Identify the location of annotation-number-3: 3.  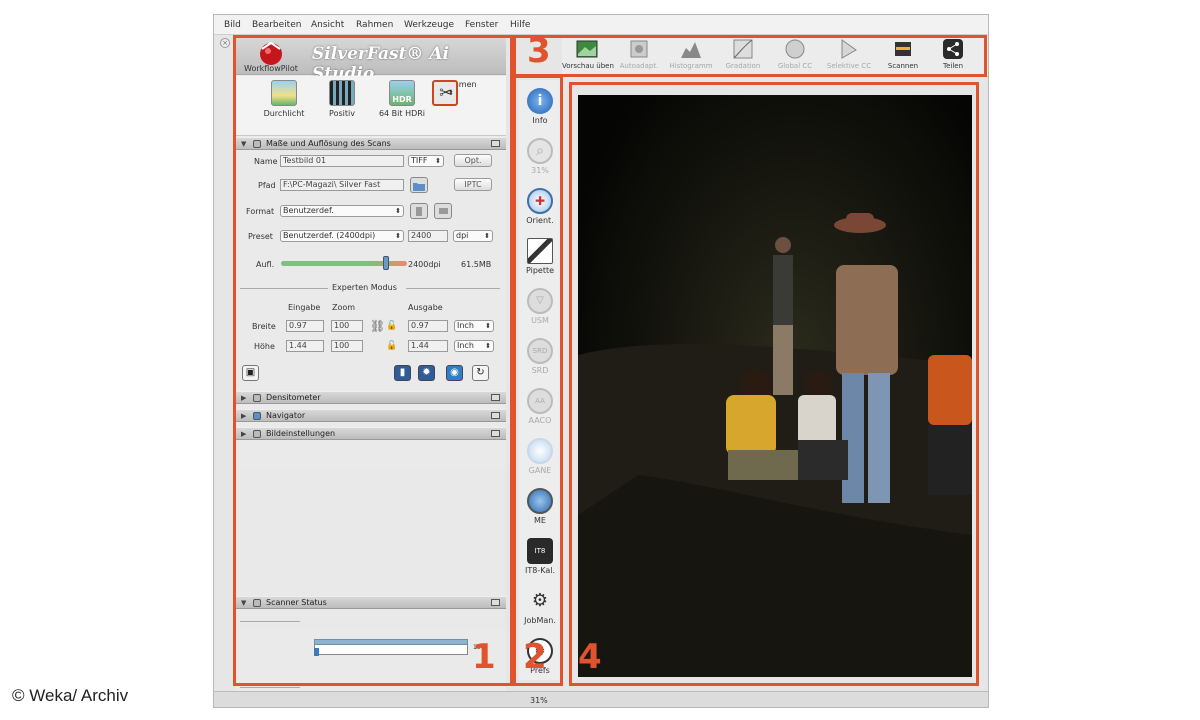
(539, 51).